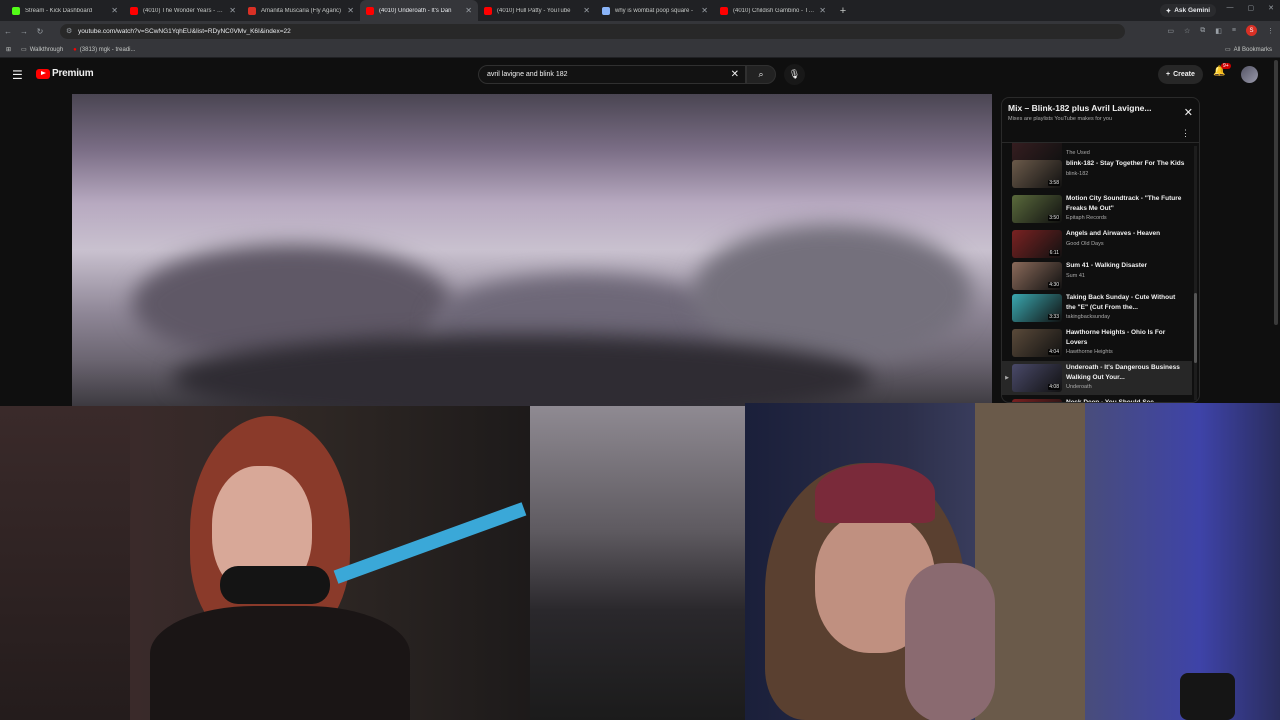 The image size is (1280, 720). Describe the element at coordinates (1037, 276) in the screenshot. I see `playlist-thumbnail: 4:30` at that location.